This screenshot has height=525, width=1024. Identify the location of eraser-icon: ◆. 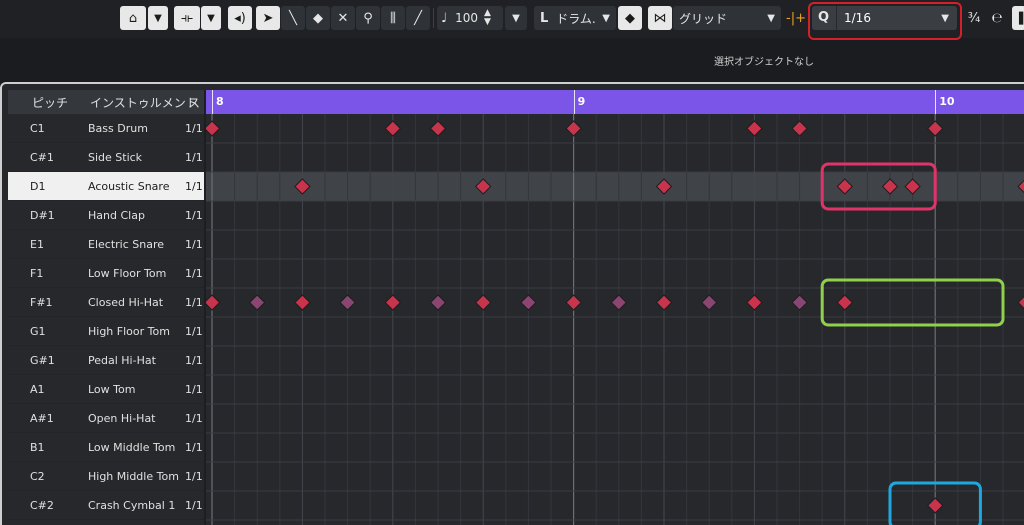
(318, 18).